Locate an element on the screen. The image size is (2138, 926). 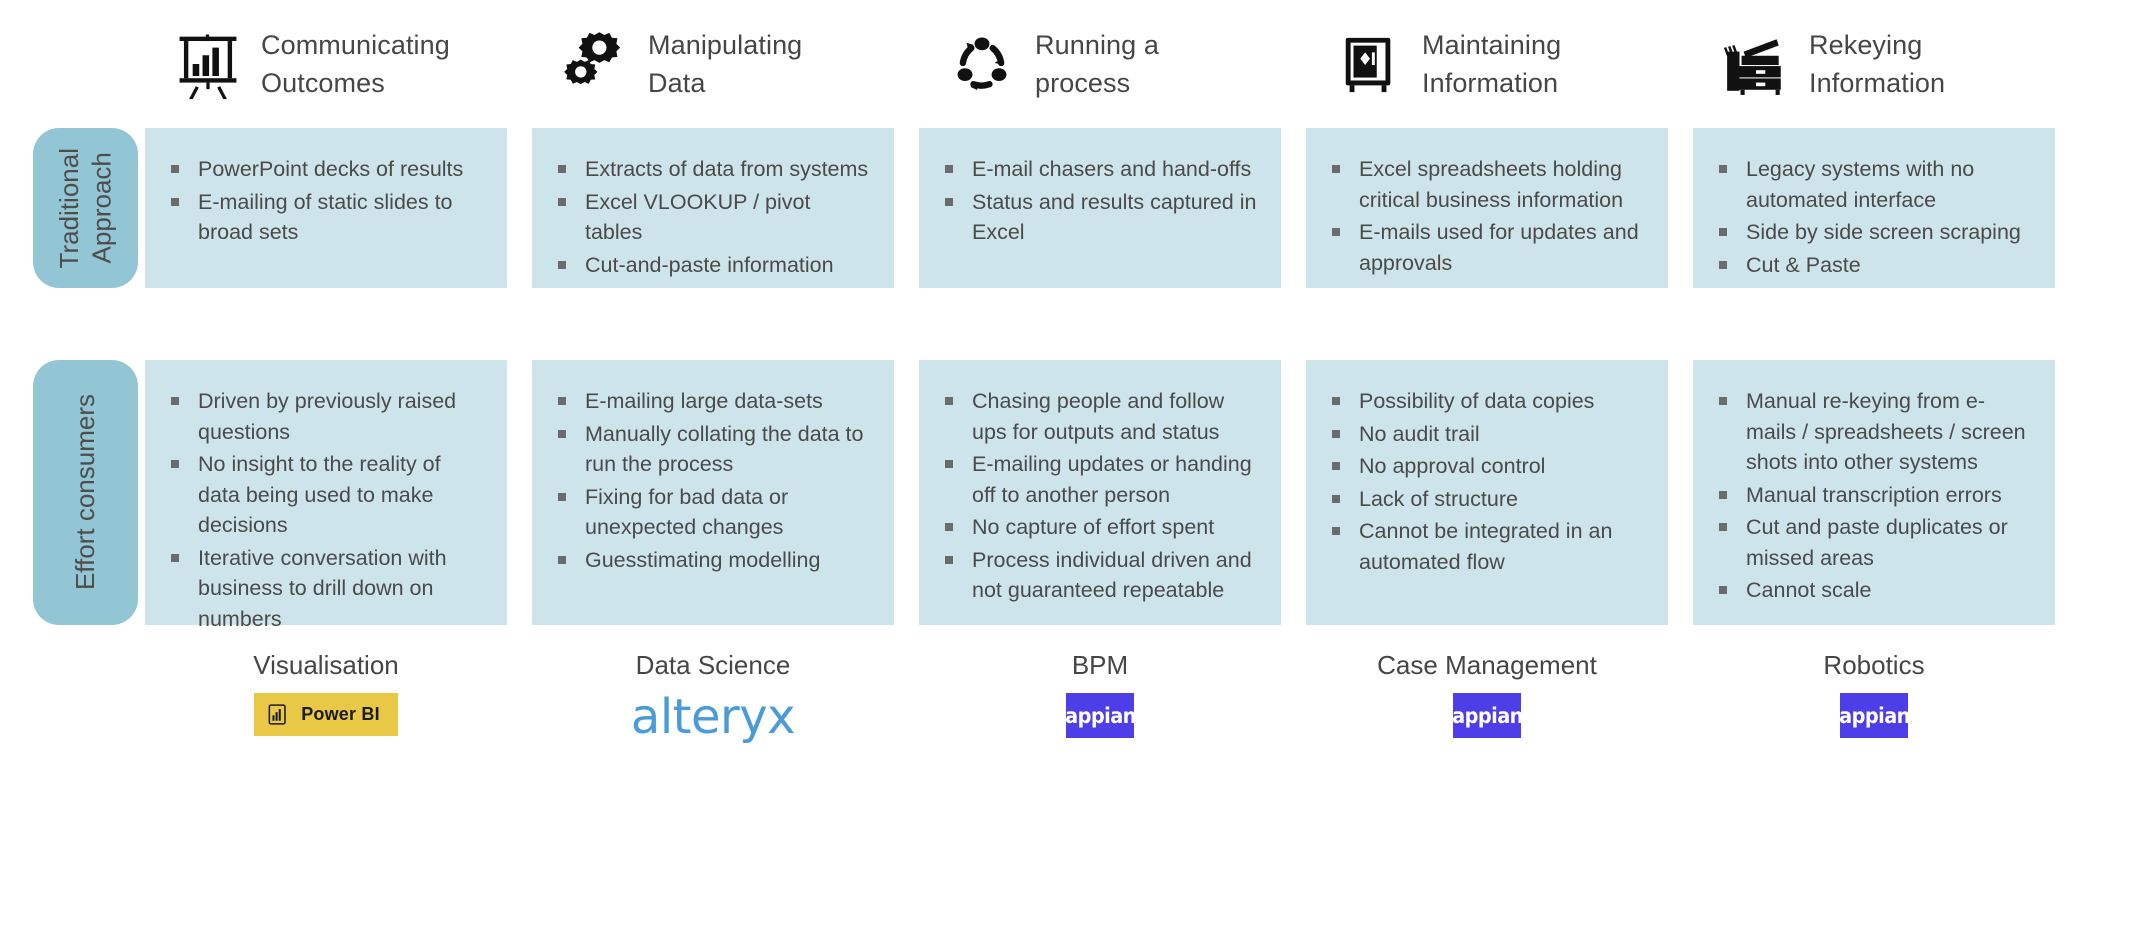
list-item: No approval control is located at coordinates (1487, 466).